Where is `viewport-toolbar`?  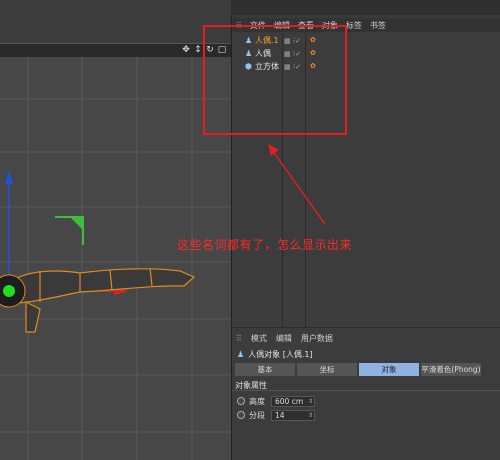 viewport-toolbar is located at coordinates (115, 22).